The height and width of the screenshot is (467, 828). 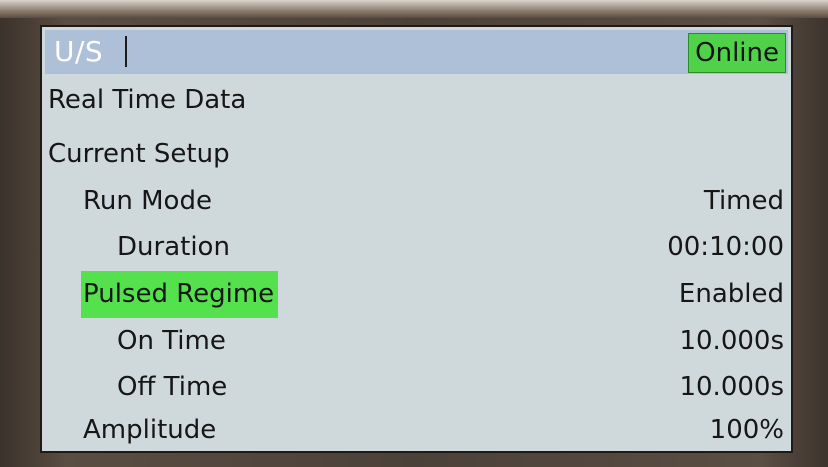 I want to click on setting-label: Off Time, so click(x=172, y=387).